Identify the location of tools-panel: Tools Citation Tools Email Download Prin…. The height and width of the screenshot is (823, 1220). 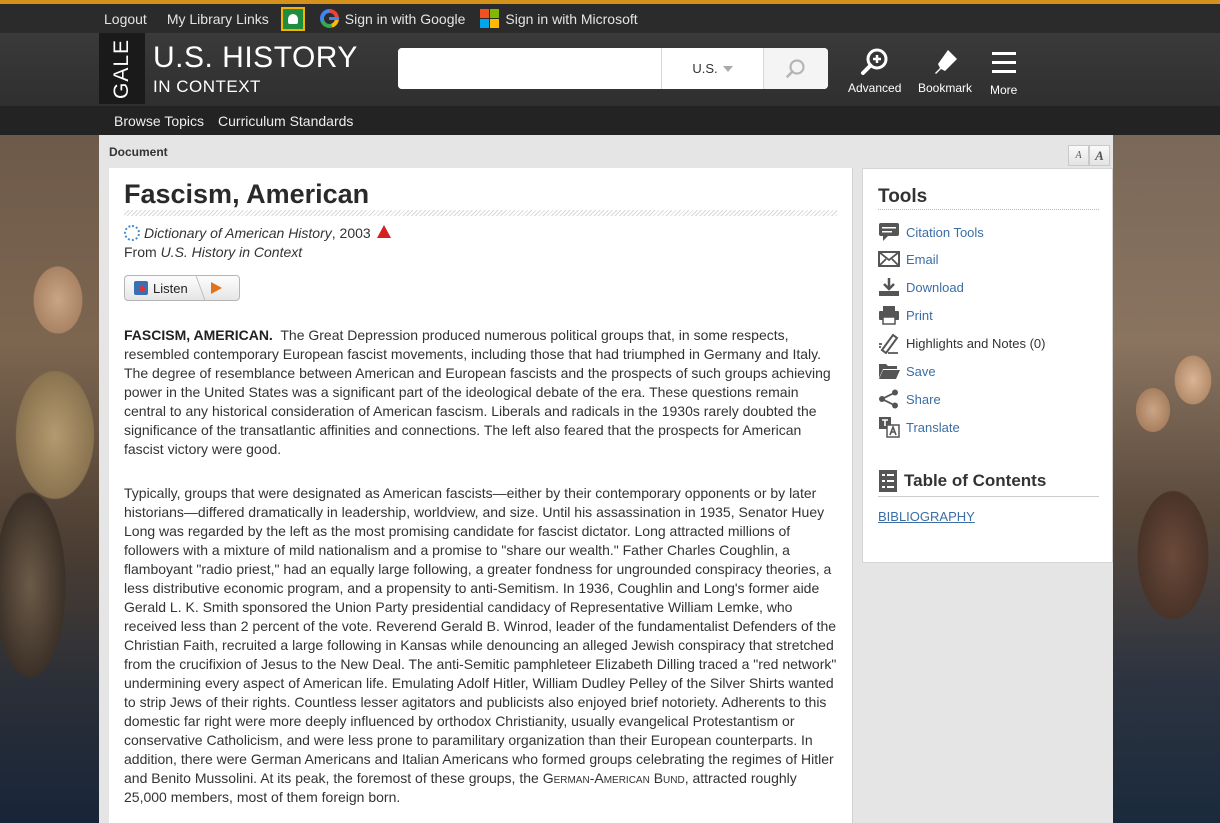
(987, 365).